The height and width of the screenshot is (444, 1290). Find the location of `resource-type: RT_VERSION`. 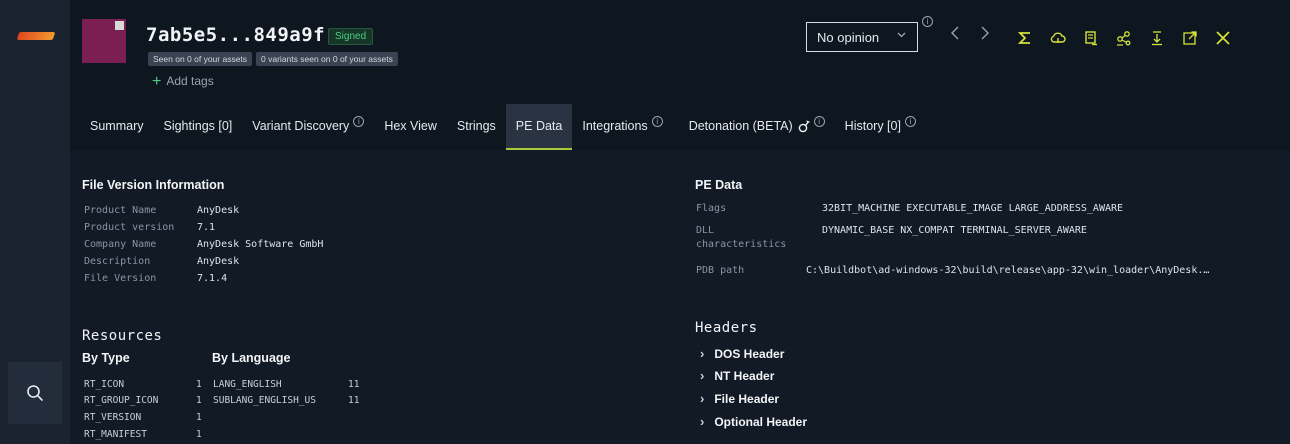

resource-type: RT_VERSION is located at coordinates (113, 417).